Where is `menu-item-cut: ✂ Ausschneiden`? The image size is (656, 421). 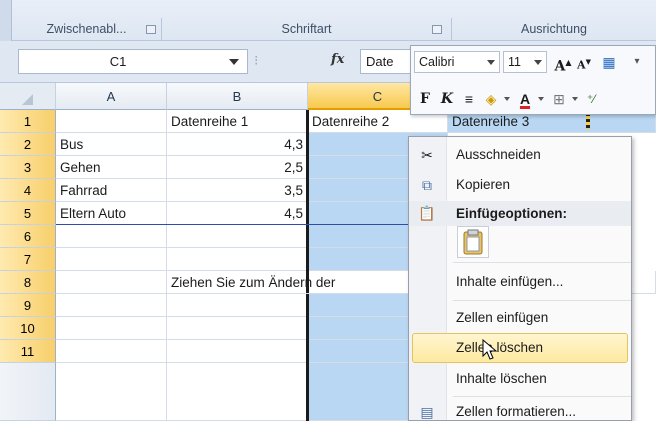 menu-item-cut: ✂ Ausschneiden is located at coordinates (520, 155).